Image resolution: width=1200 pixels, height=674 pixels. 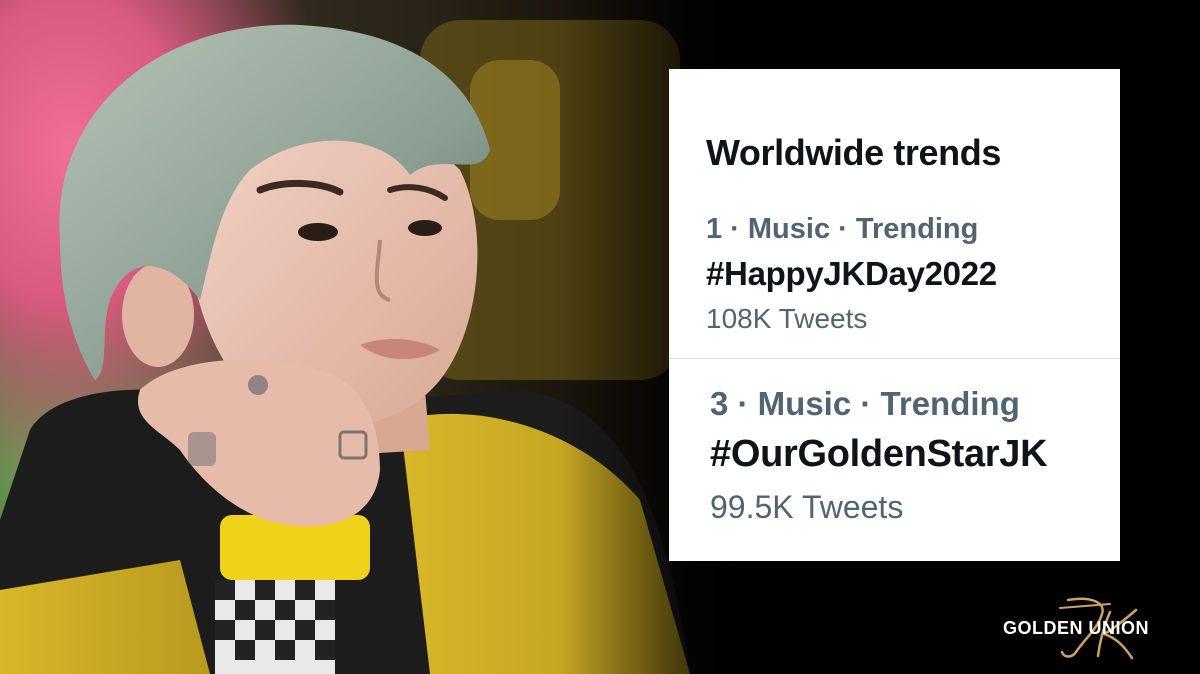 What do you see at coordinates (275, 627) in the screenshot?
I see `checker-sleeve` at bounding box center [275, 627].